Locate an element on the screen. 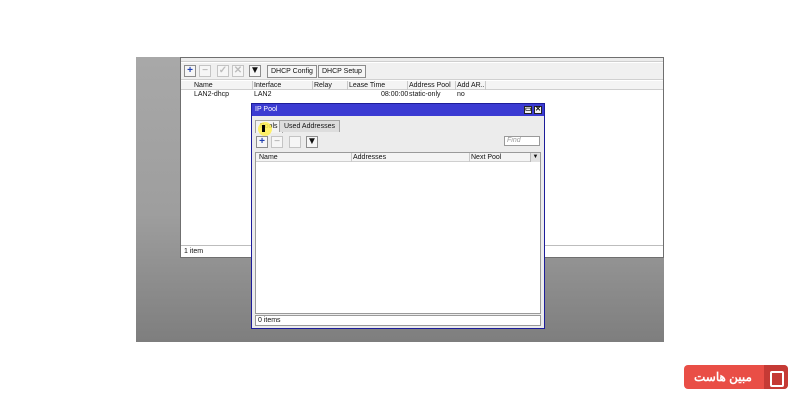  brand-logo: مبین هاست is located at coordinates (736, 377).